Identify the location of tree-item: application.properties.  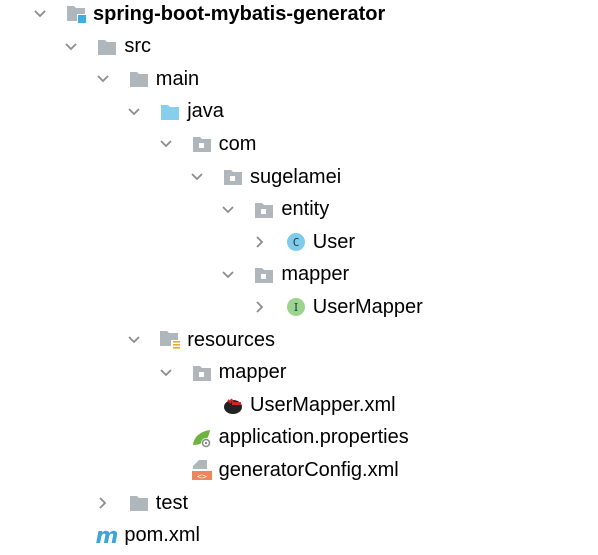
(299, 438).